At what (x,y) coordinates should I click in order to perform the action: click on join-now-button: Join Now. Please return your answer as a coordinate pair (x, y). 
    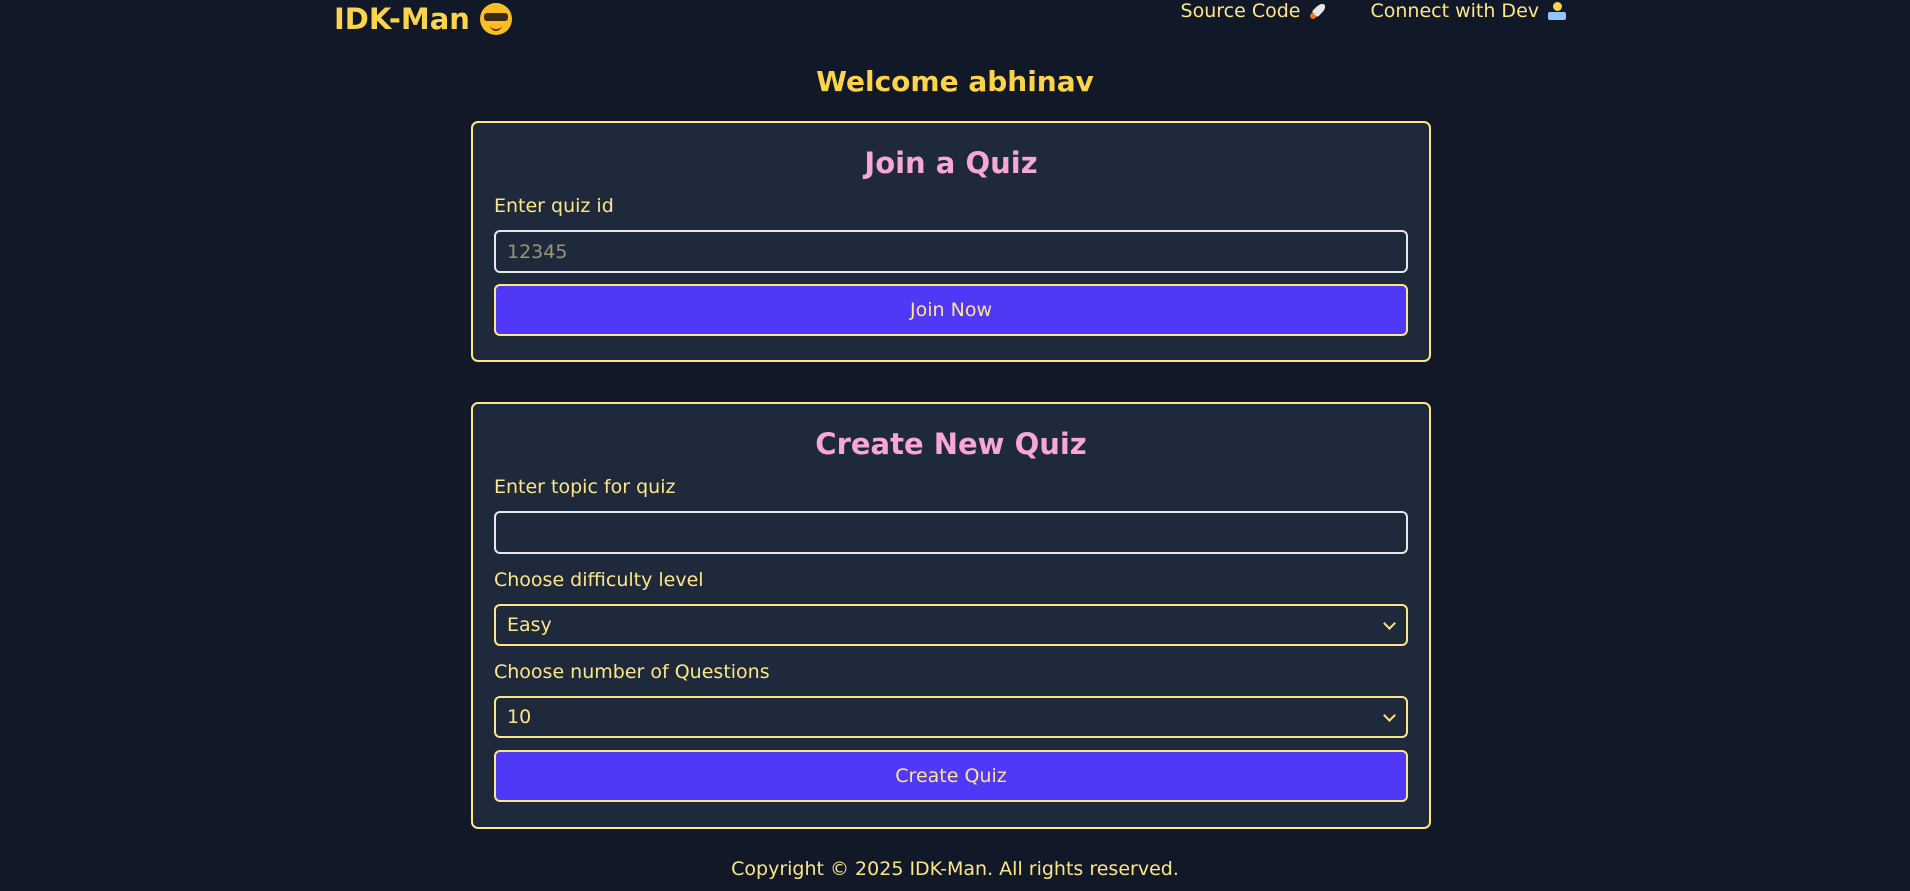
    Looking at the image, I should click on (951, 310).